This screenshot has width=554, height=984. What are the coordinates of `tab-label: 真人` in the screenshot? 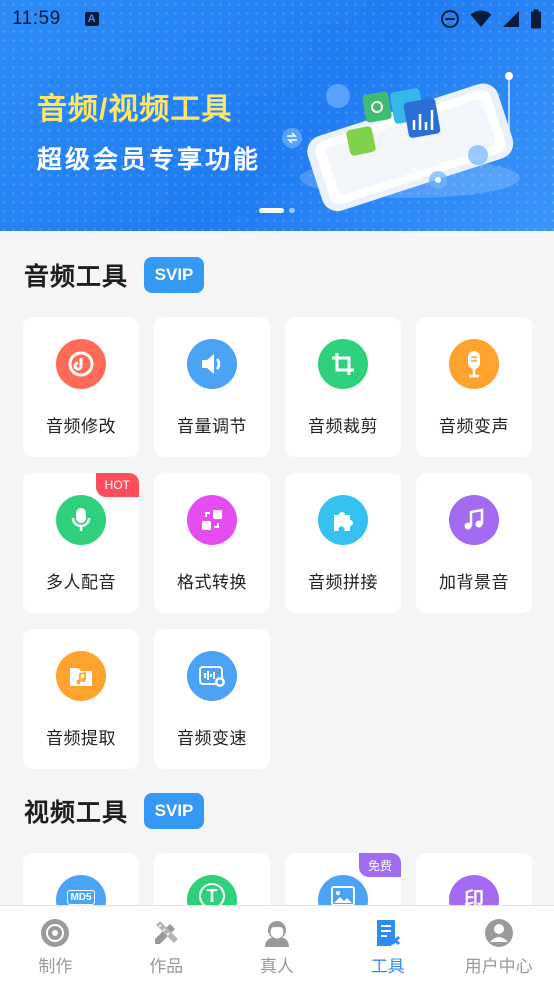 It's located at (276, 966).